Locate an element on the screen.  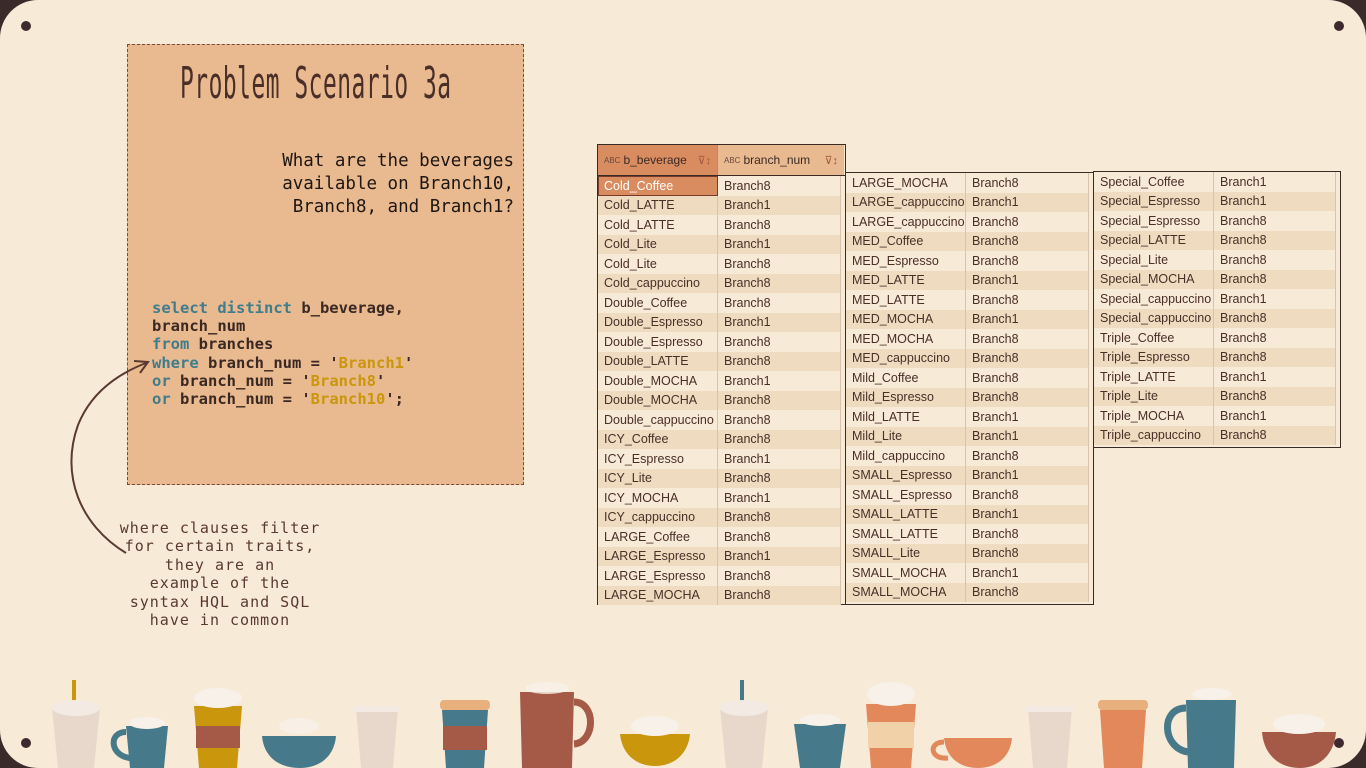
filter-sort-icon: ⊽↕ is located at coordinates (831, 160).